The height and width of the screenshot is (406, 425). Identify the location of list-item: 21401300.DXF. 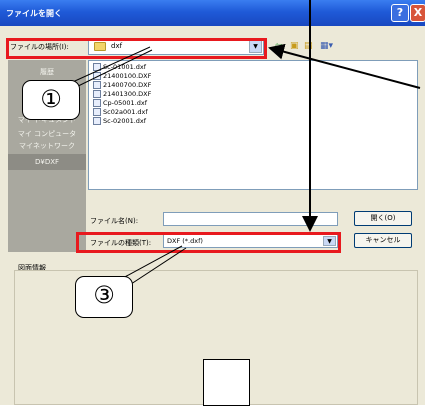
(122, 94).